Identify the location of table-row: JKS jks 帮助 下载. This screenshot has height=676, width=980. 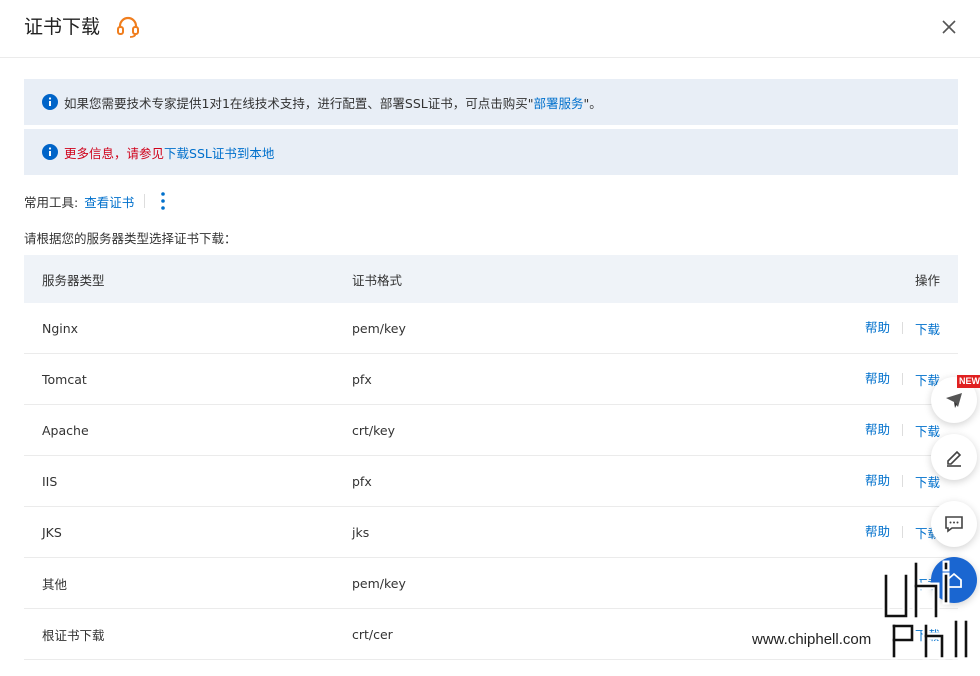
(491, 532).